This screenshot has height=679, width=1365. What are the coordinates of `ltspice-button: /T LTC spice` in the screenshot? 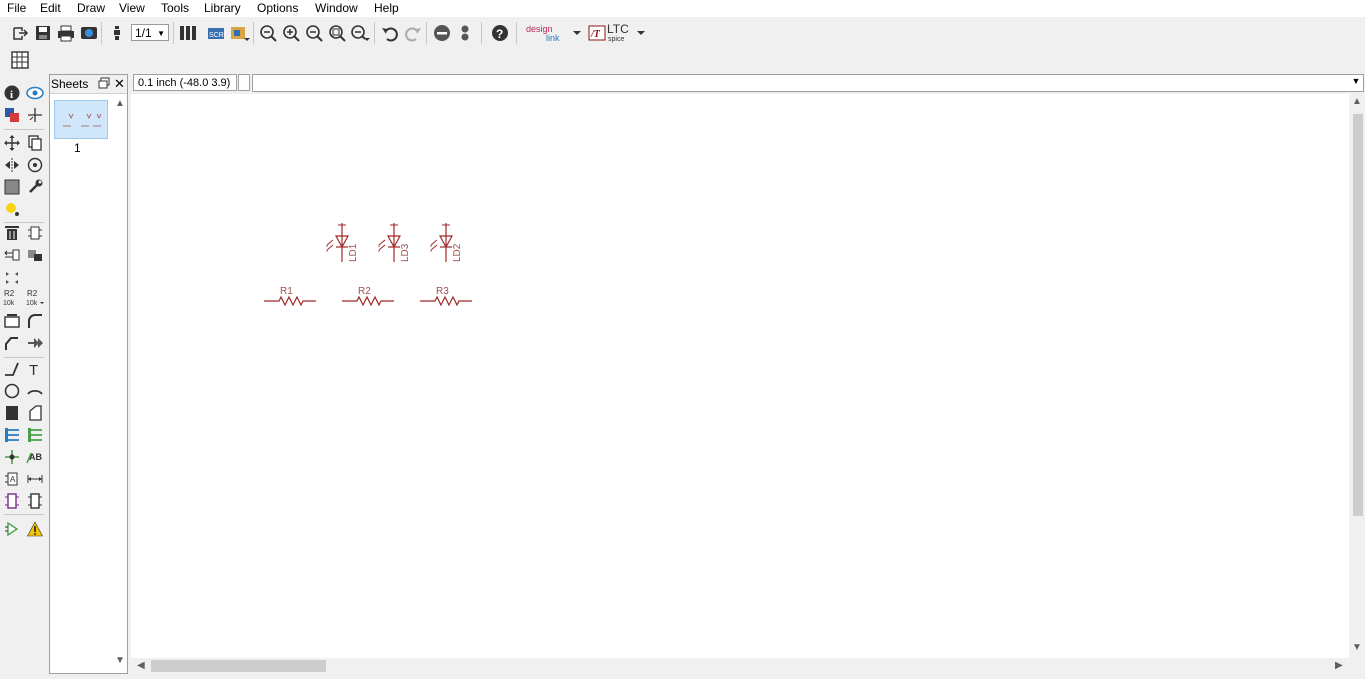 It's located at (611, 33).